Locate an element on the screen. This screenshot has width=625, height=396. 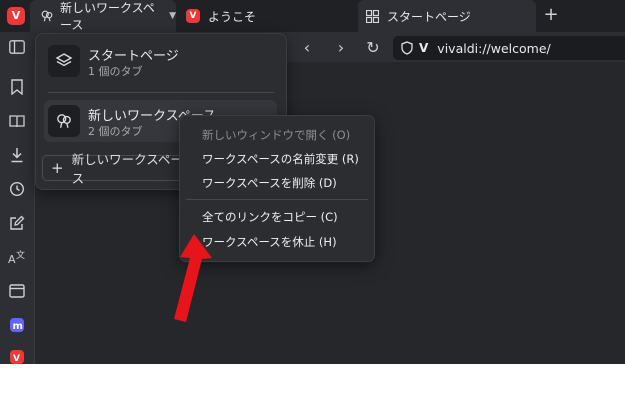
svg-text: m is located at coordinates (18, 326).